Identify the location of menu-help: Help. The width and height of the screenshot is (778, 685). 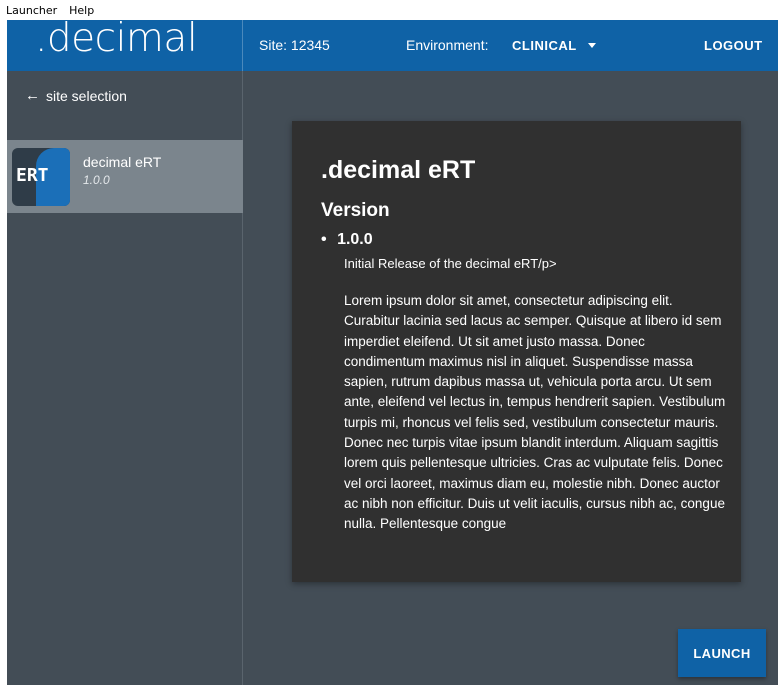
(81, 10).